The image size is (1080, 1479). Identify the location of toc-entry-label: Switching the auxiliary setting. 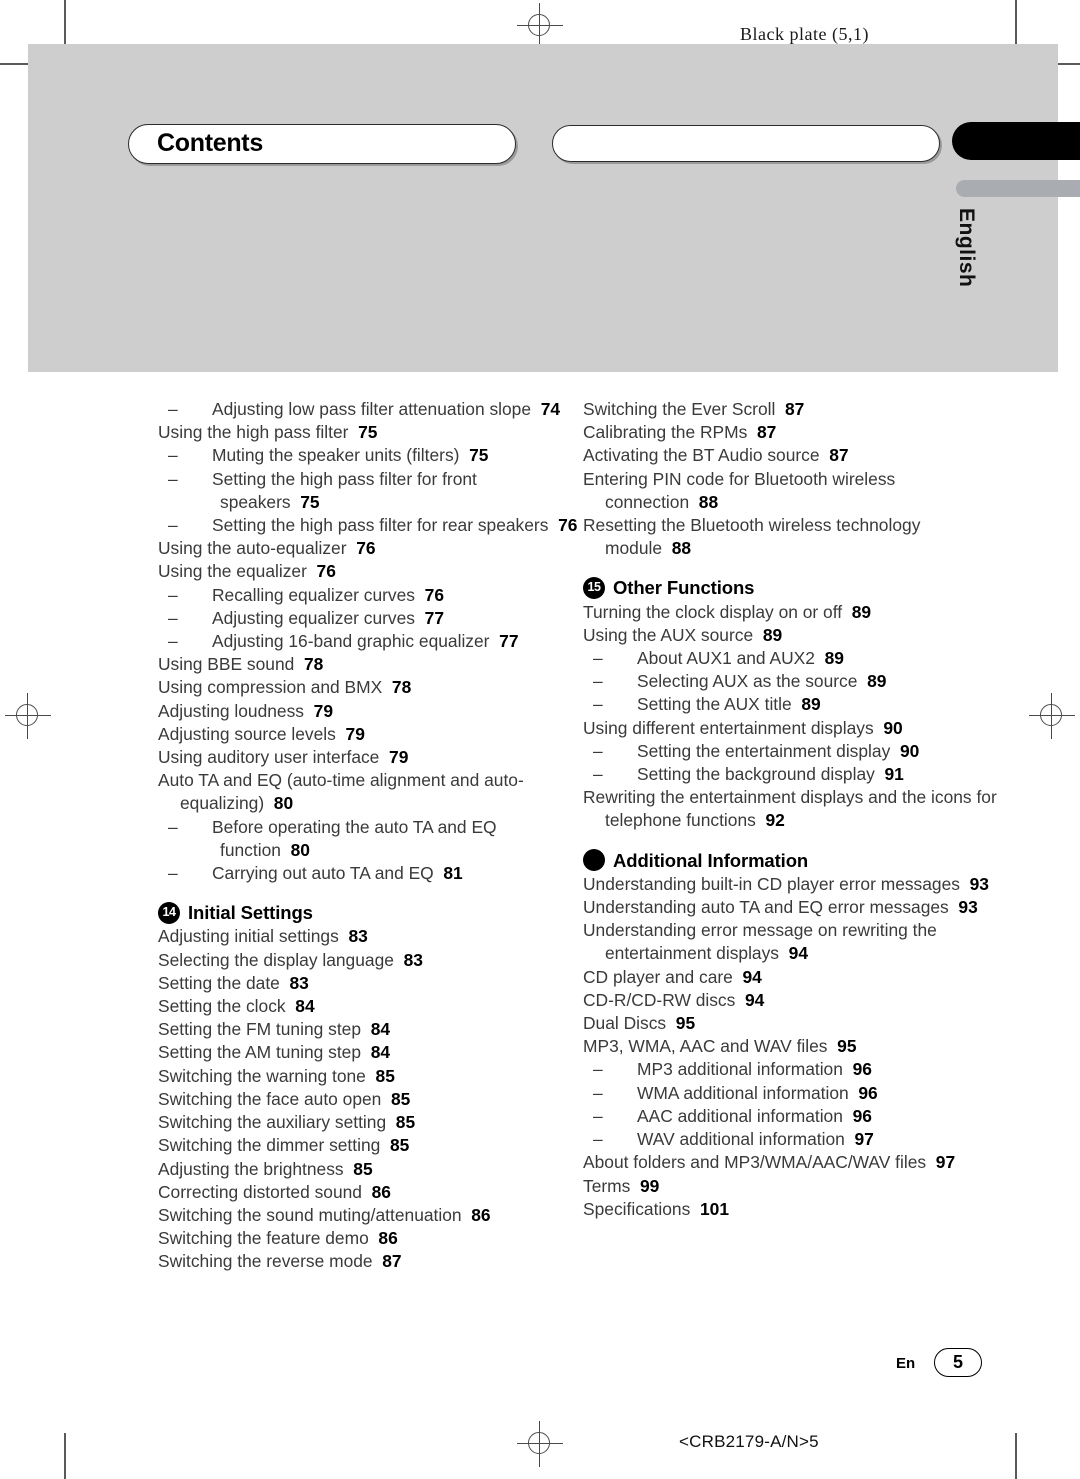
(272, 1122).